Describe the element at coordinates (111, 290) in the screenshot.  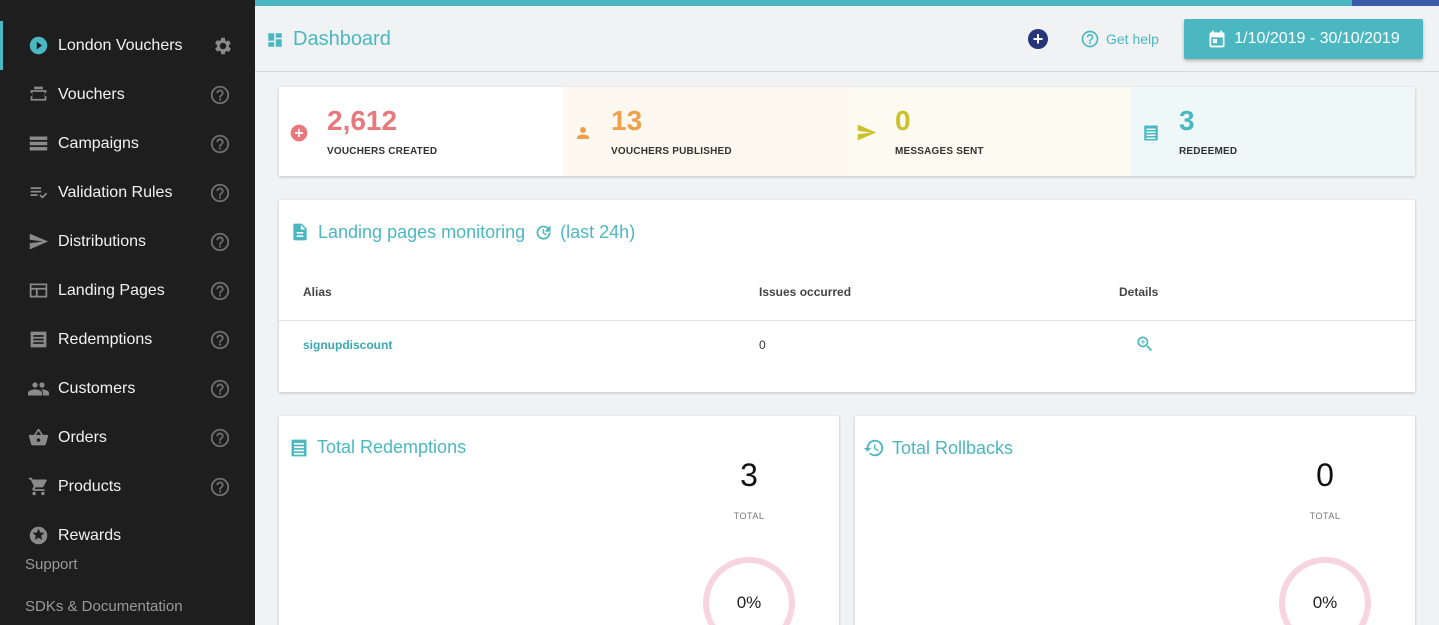
I see `sidebar-item-label: Landing Pages` at that location.